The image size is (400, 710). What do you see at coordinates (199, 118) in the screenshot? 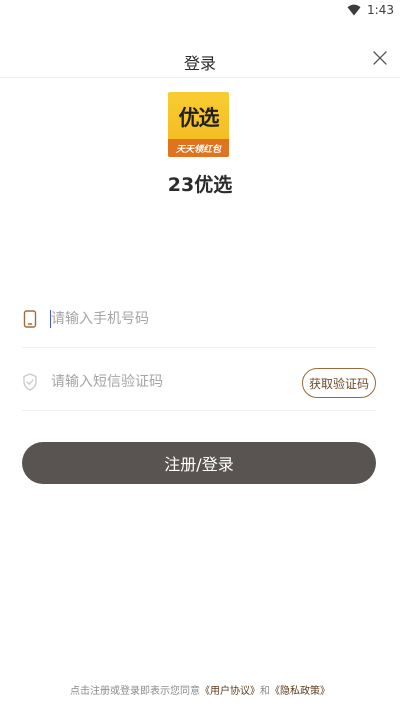
I see `logo-text: 优选` at bounding box center [199, 118].